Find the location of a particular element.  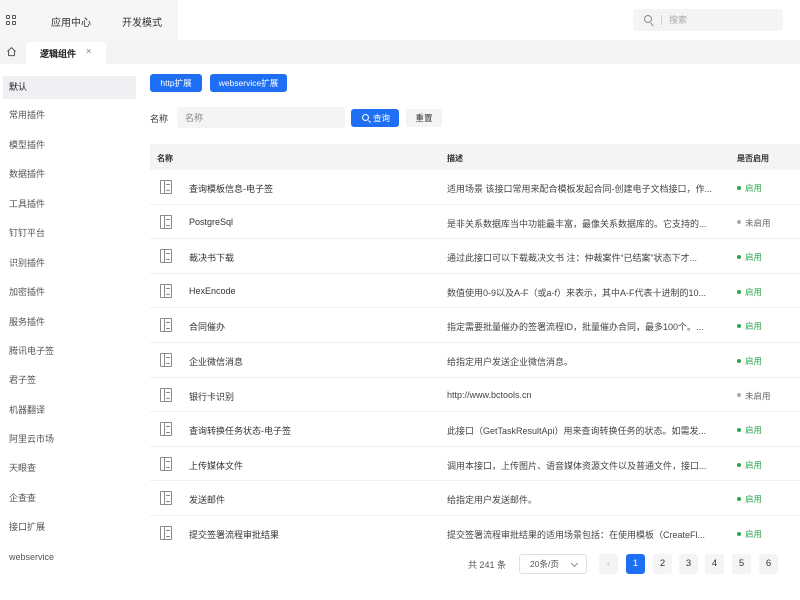

close-icon: × is located at coordinates (88, 51).